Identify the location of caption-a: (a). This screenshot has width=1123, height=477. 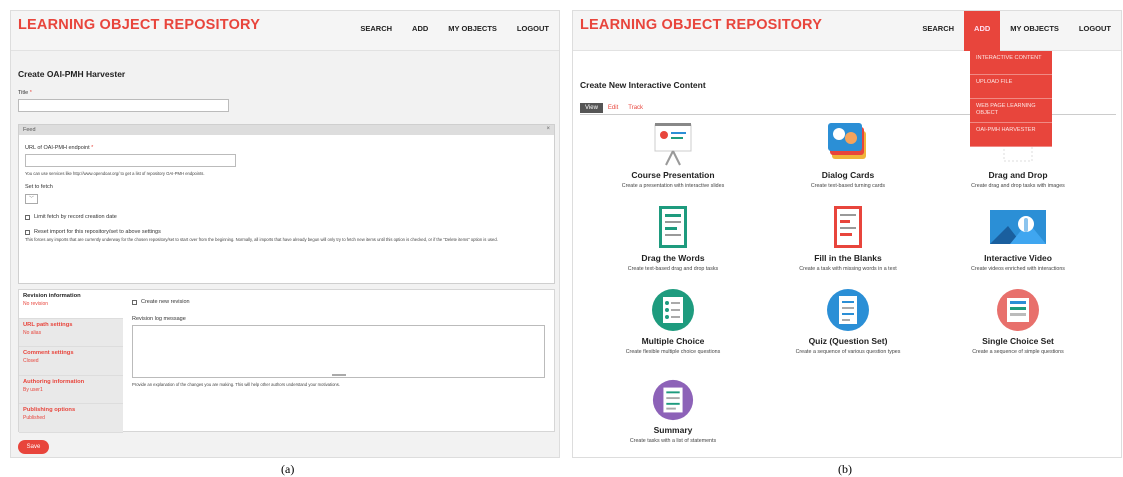
(288, 469).